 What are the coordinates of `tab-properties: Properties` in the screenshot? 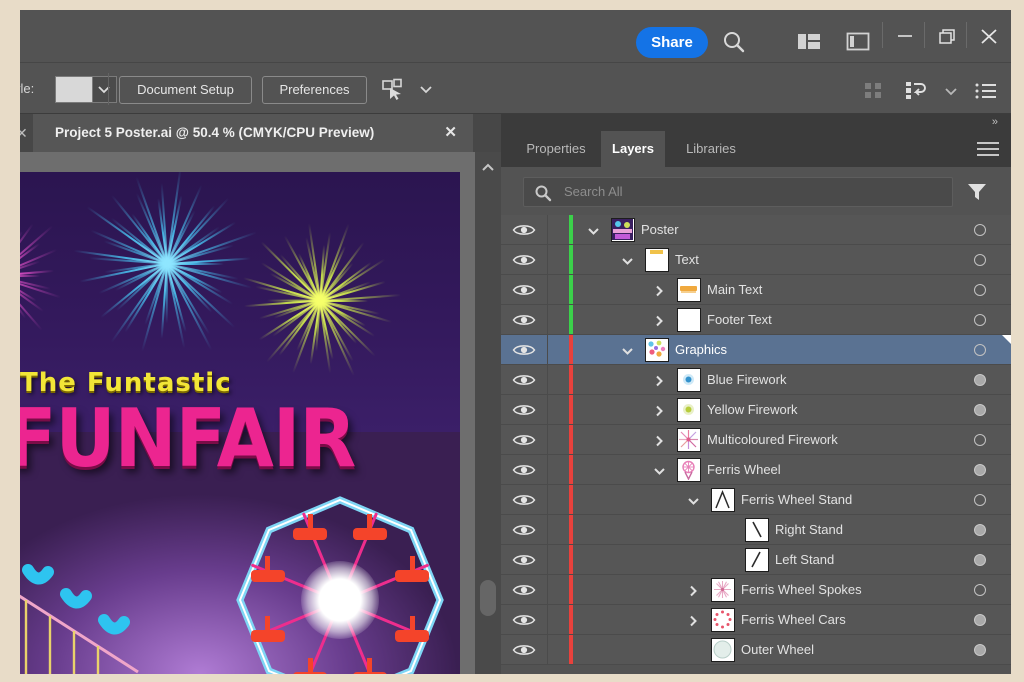 It's located at (556, 149).